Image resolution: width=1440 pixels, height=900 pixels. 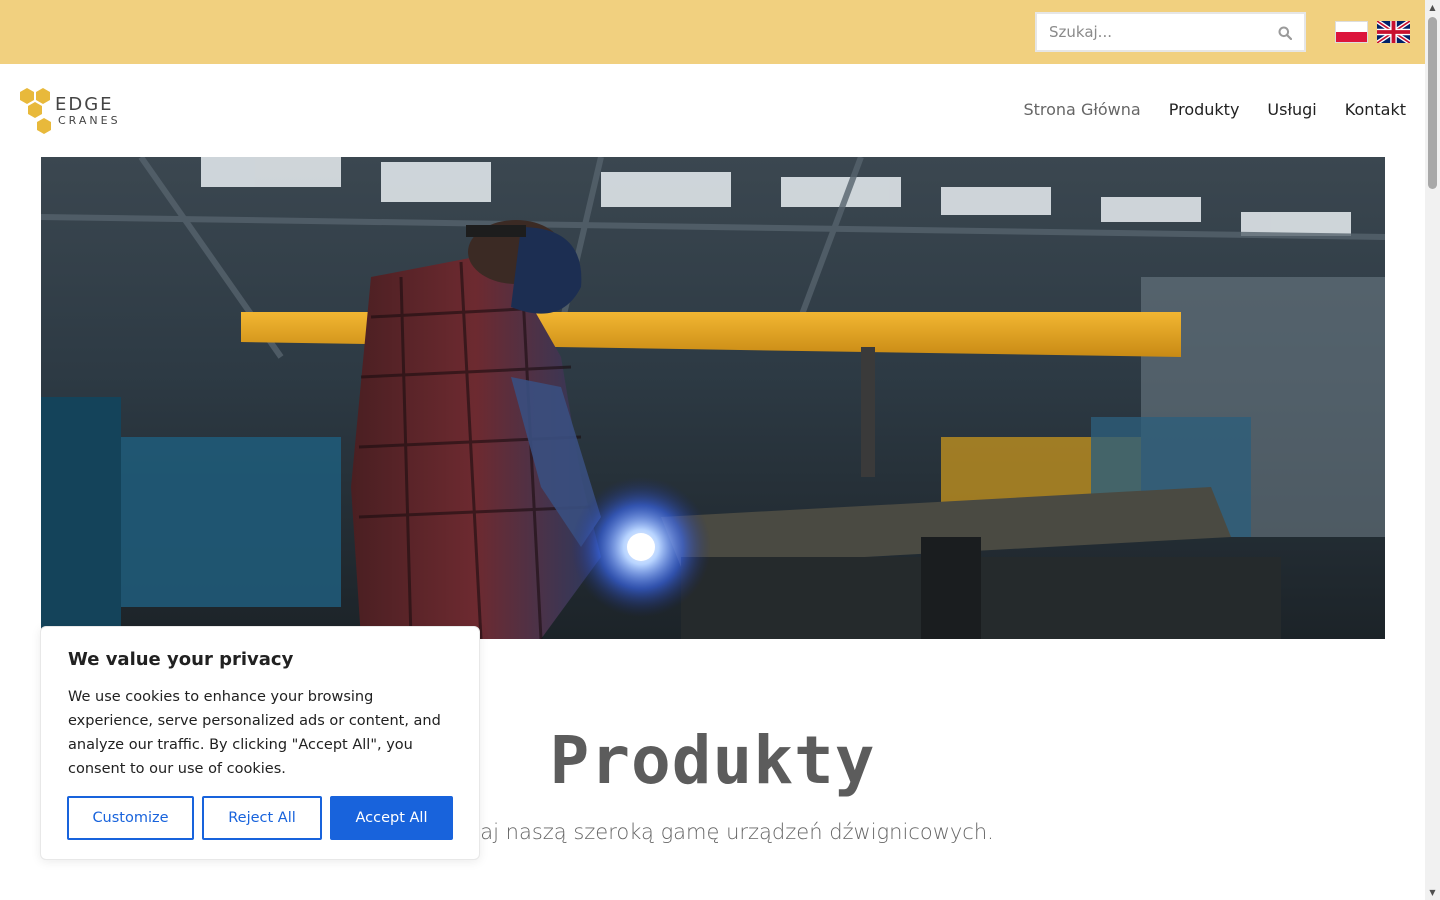 I want to click on search-input, so click(x=1152, y=32).